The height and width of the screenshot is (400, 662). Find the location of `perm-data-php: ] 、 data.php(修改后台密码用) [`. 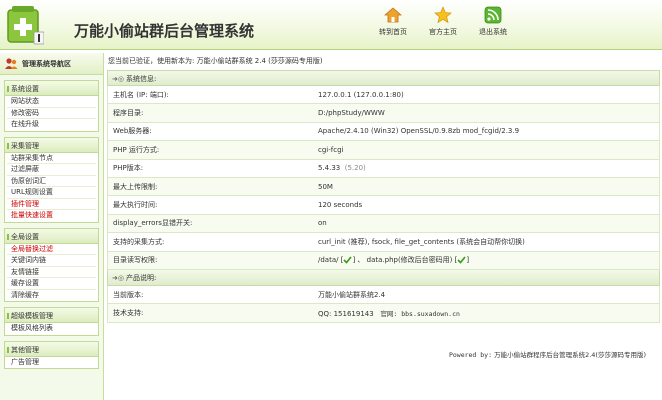

perm-data-php: ] 、 data.php(修改后台密码用) [ is located at coordinates (405, 260).